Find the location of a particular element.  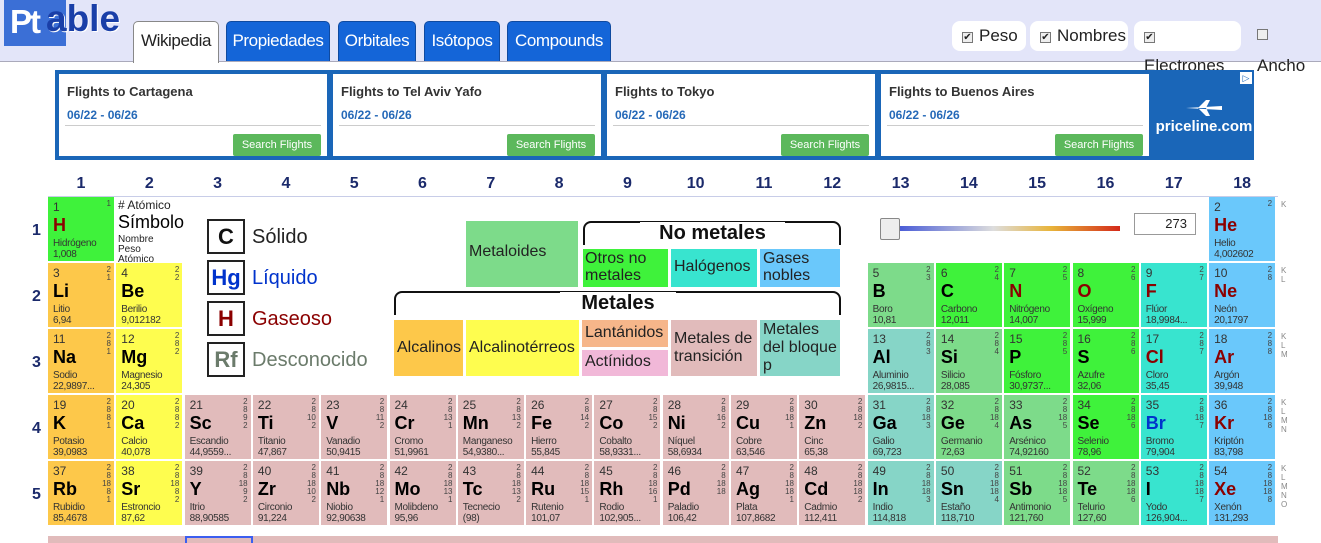

element-cell-xe: 54 Xe Xenón 131,293 2 8 18 18 8 is located at coordinates (1242, 493).